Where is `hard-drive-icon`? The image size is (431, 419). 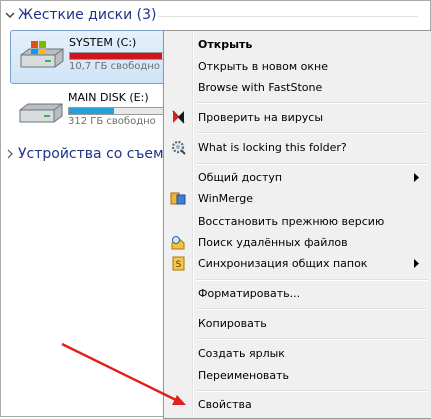 hard-drive-icon is located at coordinates (41, 113).